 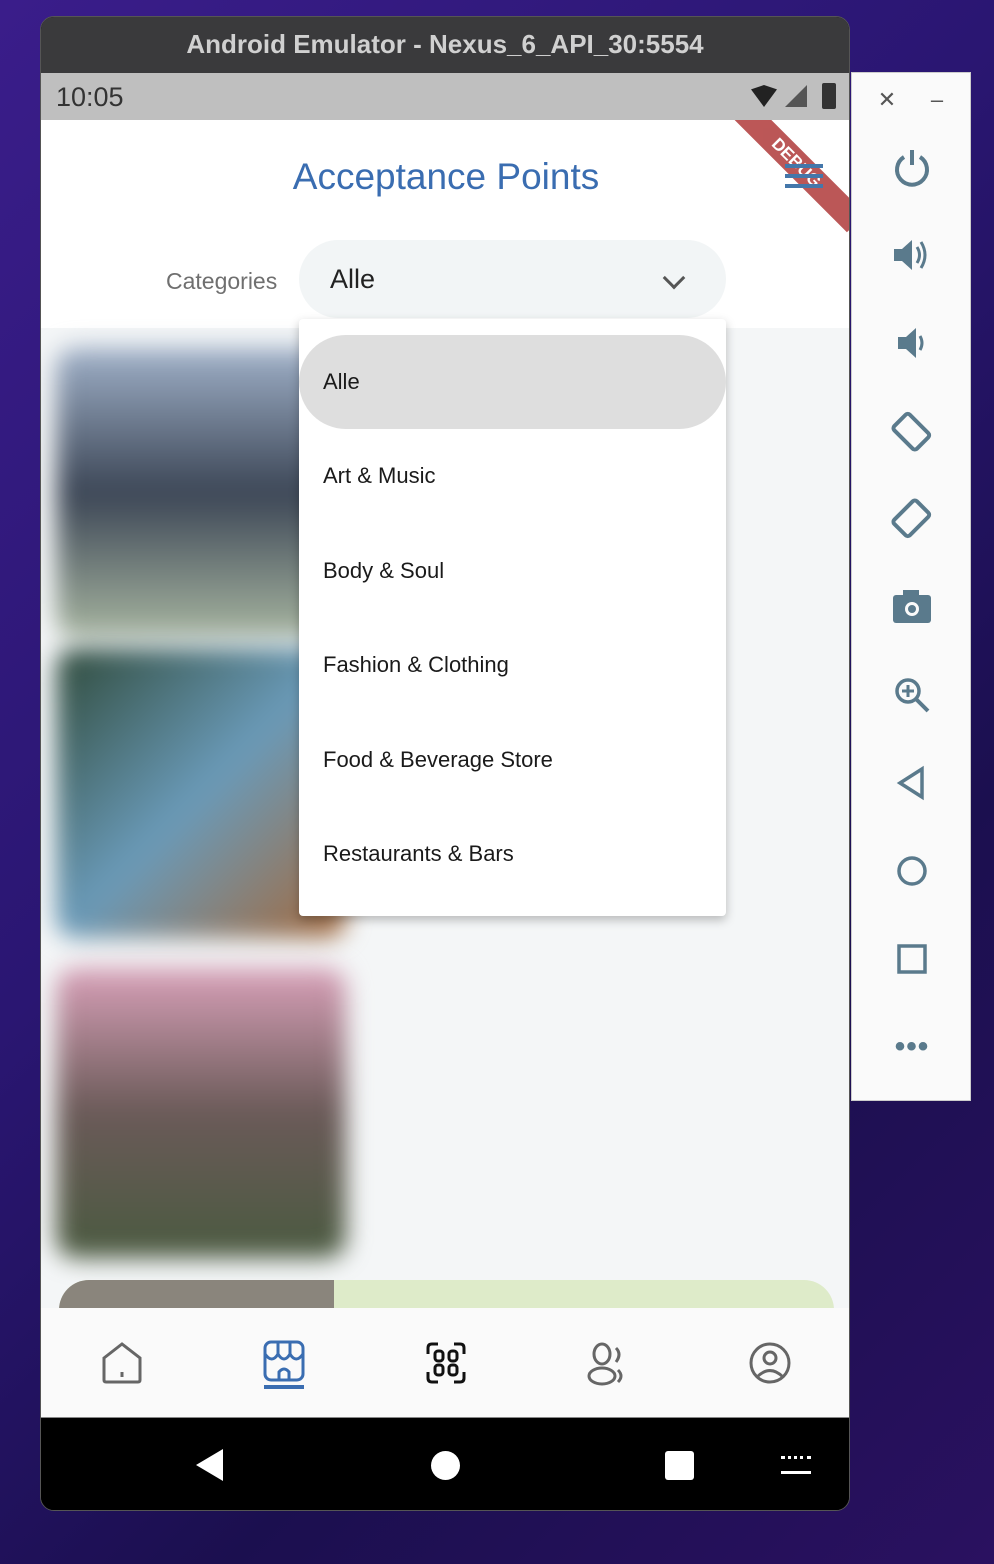 I want to click on volume-up-icon, so click(x=912, y=255).